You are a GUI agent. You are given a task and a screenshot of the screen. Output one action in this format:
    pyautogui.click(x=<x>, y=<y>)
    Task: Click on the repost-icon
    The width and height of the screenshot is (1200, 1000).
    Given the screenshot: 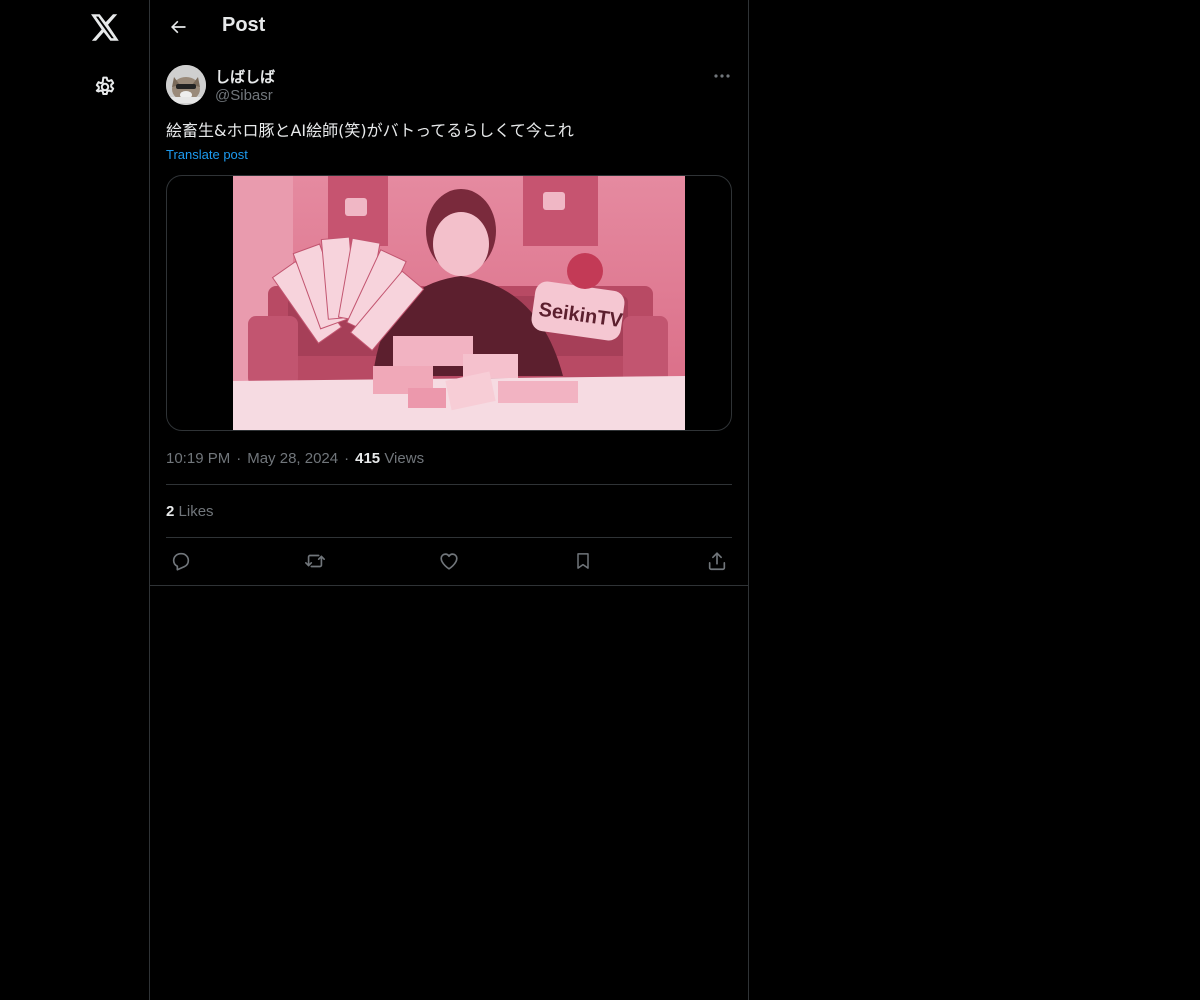 What is the action you would take?
    pyautogui.click(x=315, y=561)
    